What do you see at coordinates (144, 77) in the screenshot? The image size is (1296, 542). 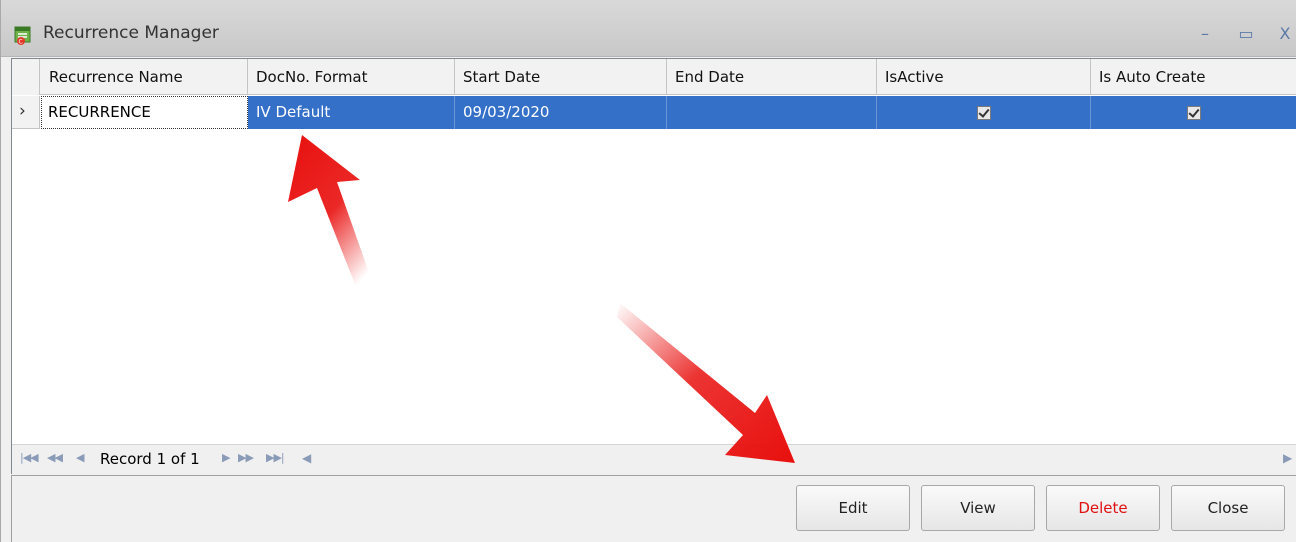 I see `column-header-recurrence-name: Recurrence Name` at bounding box center [144, 77].